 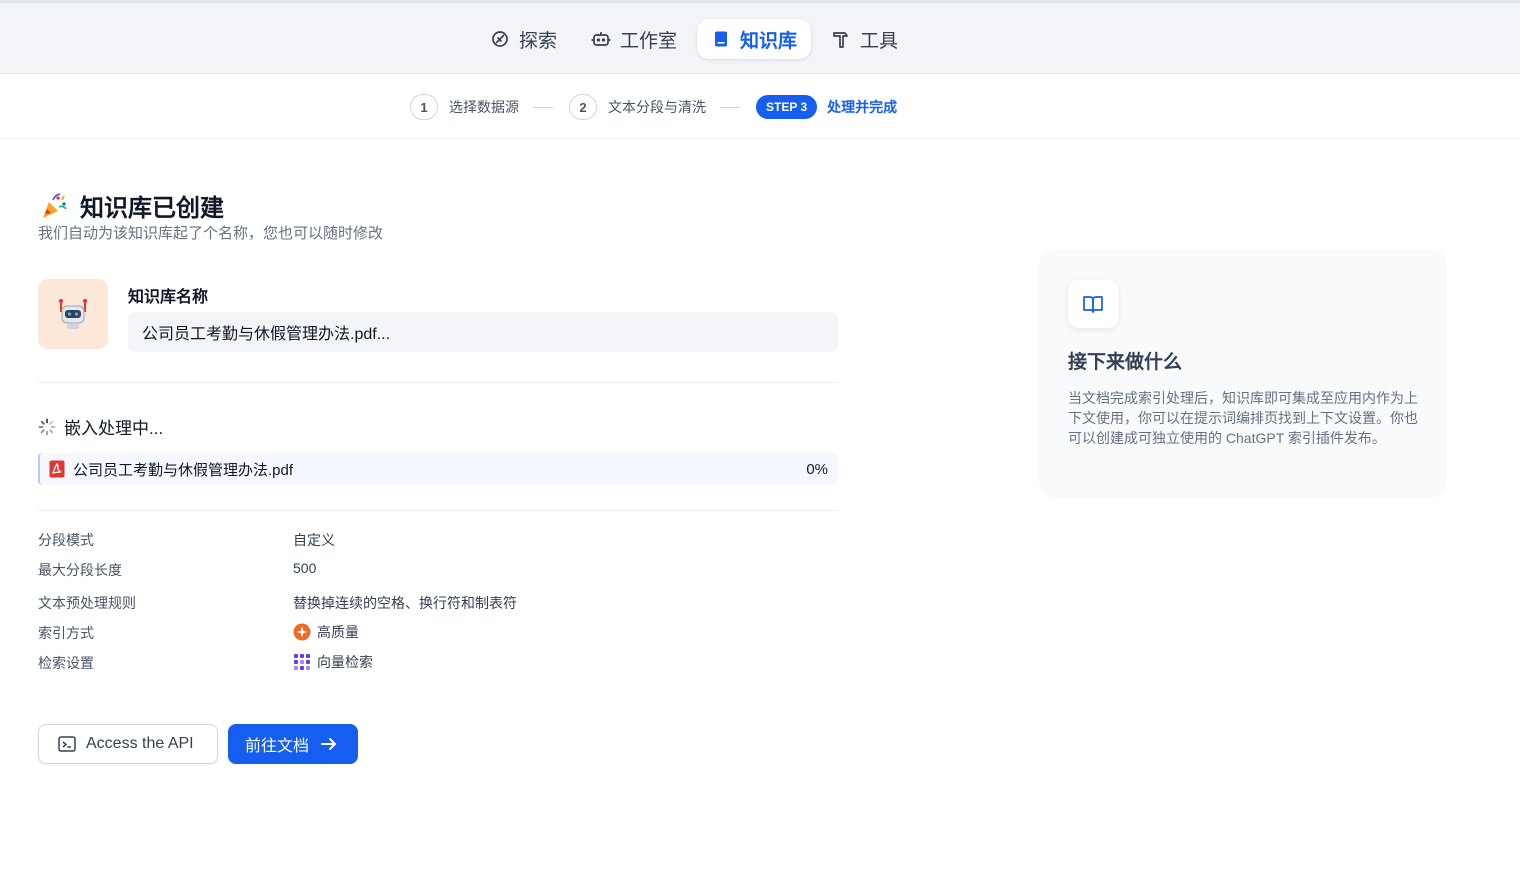 I want to click on robot-avatar-icon, so click(x=73, y=314).